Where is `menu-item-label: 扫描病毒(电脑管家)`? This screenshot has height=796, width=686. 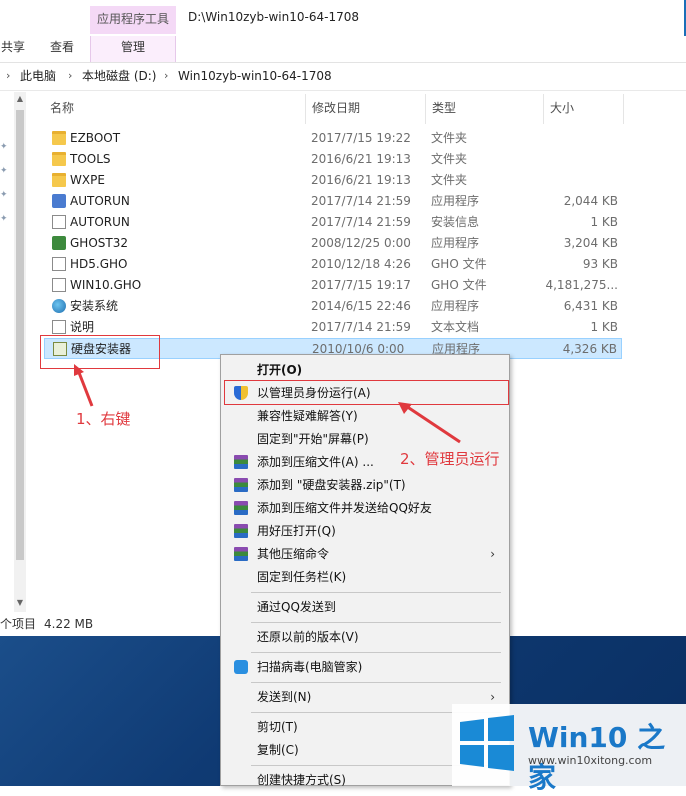
menu-item-label: 扫描病毒(电脑管家) is located at coordinates (310, 667).